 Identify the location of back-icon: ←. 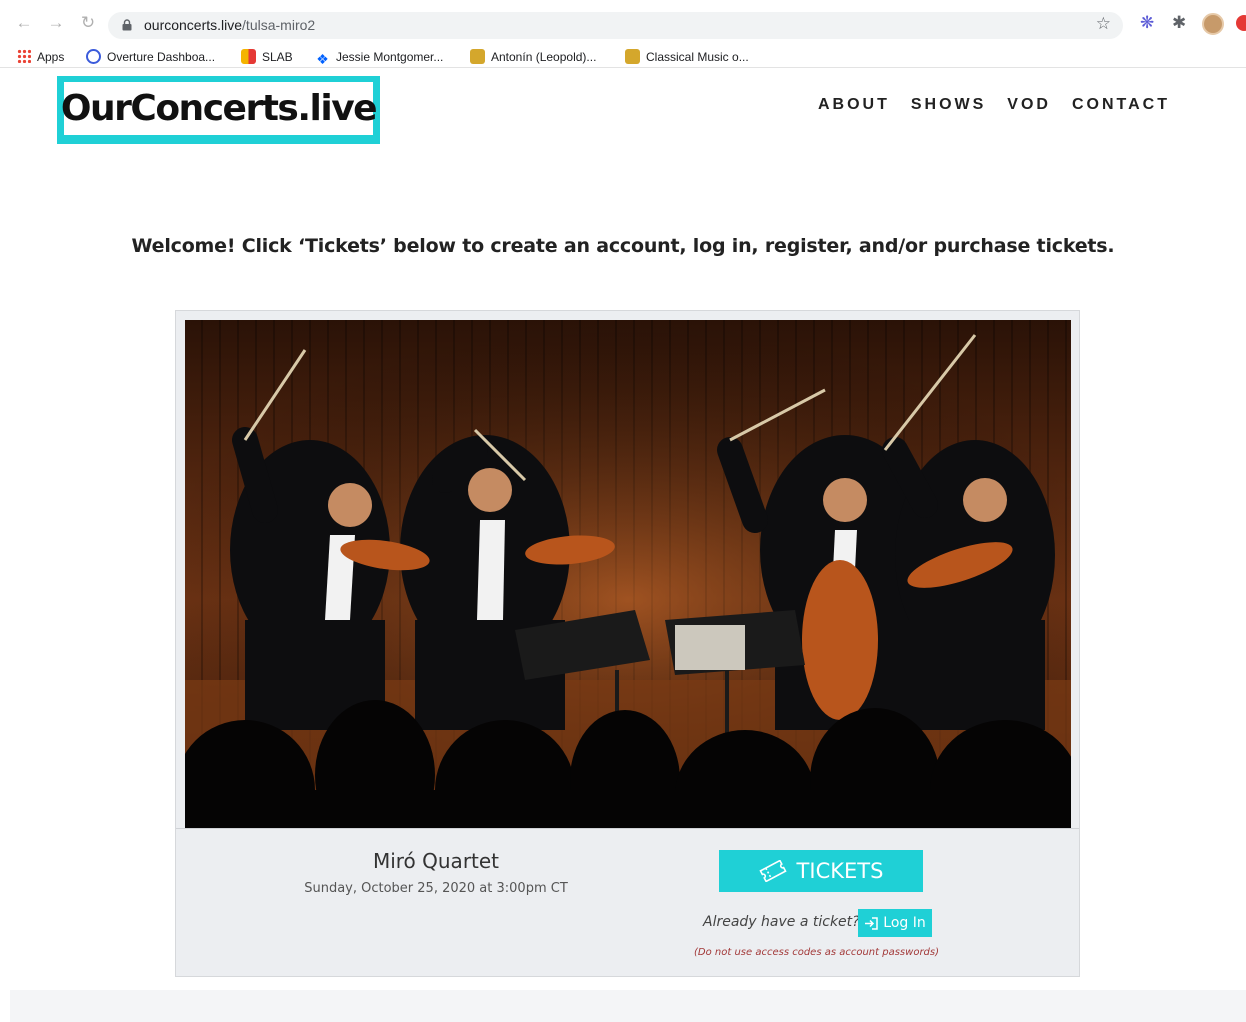
(24, 23).